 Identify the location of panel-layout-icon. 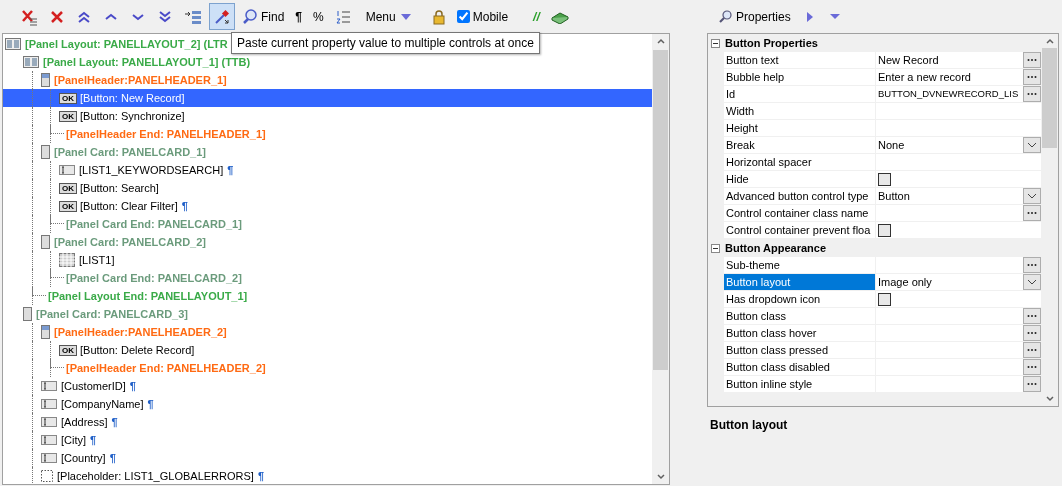
(31, 62).